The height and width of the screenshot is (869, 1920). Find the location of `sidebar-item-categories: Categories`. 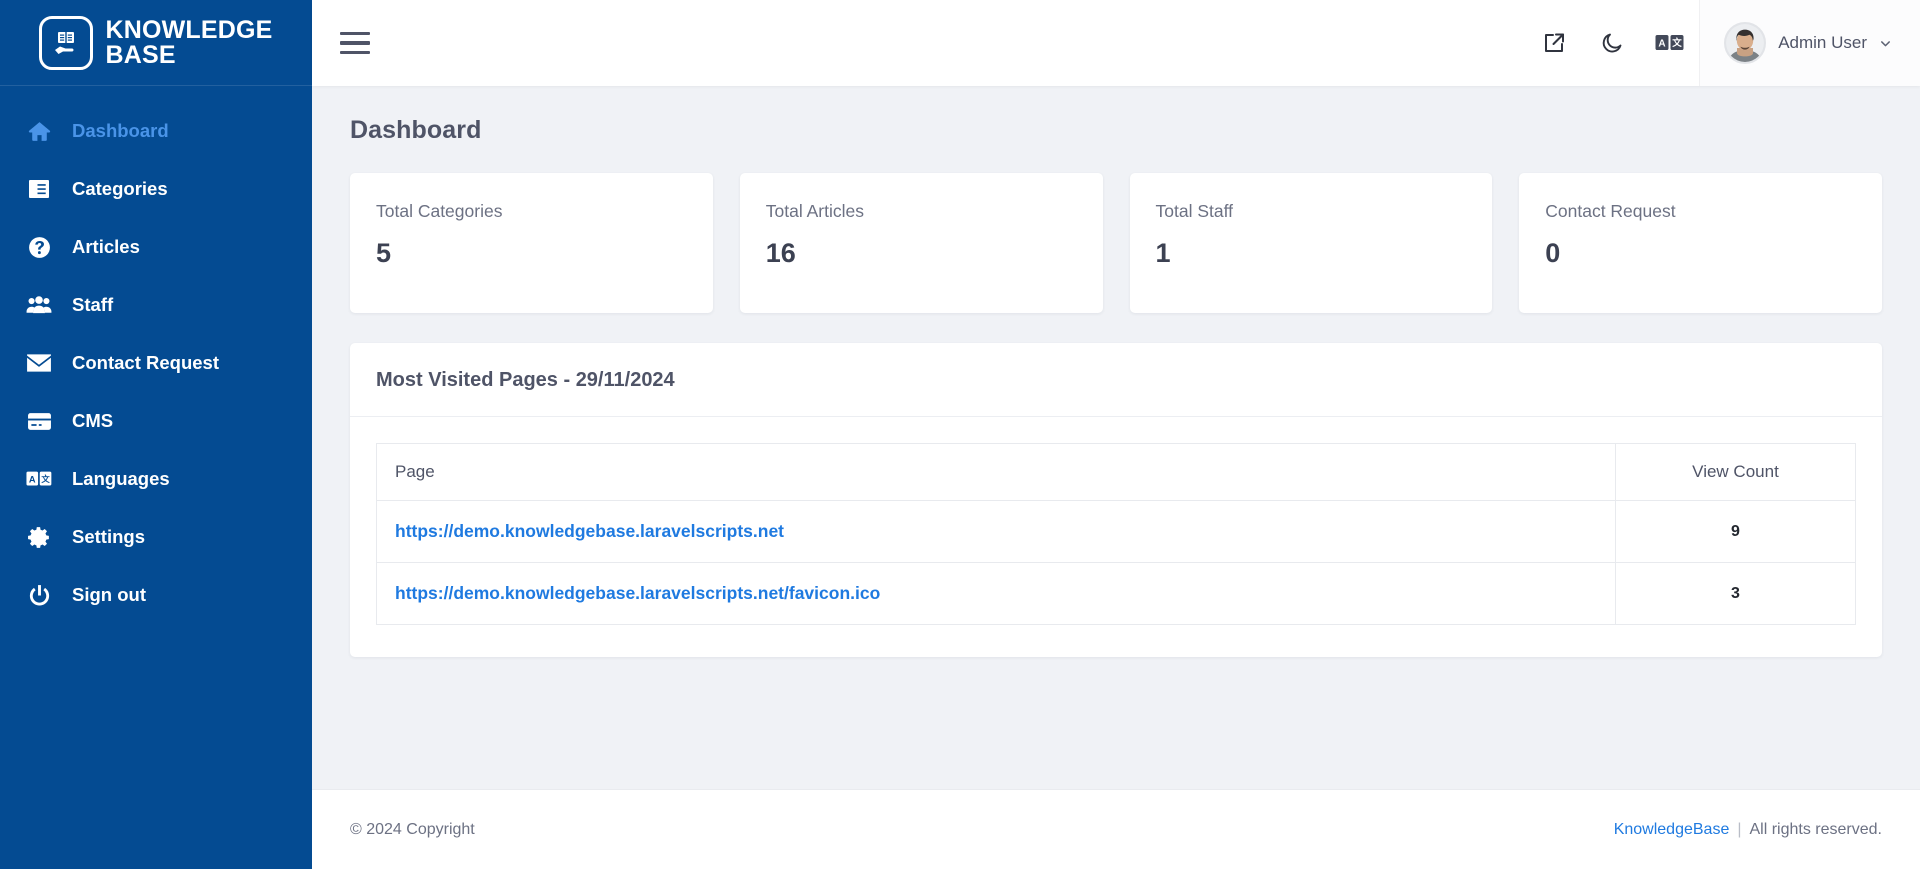

sidebar-item-categories: Categories is located at coordinates (156, 189).